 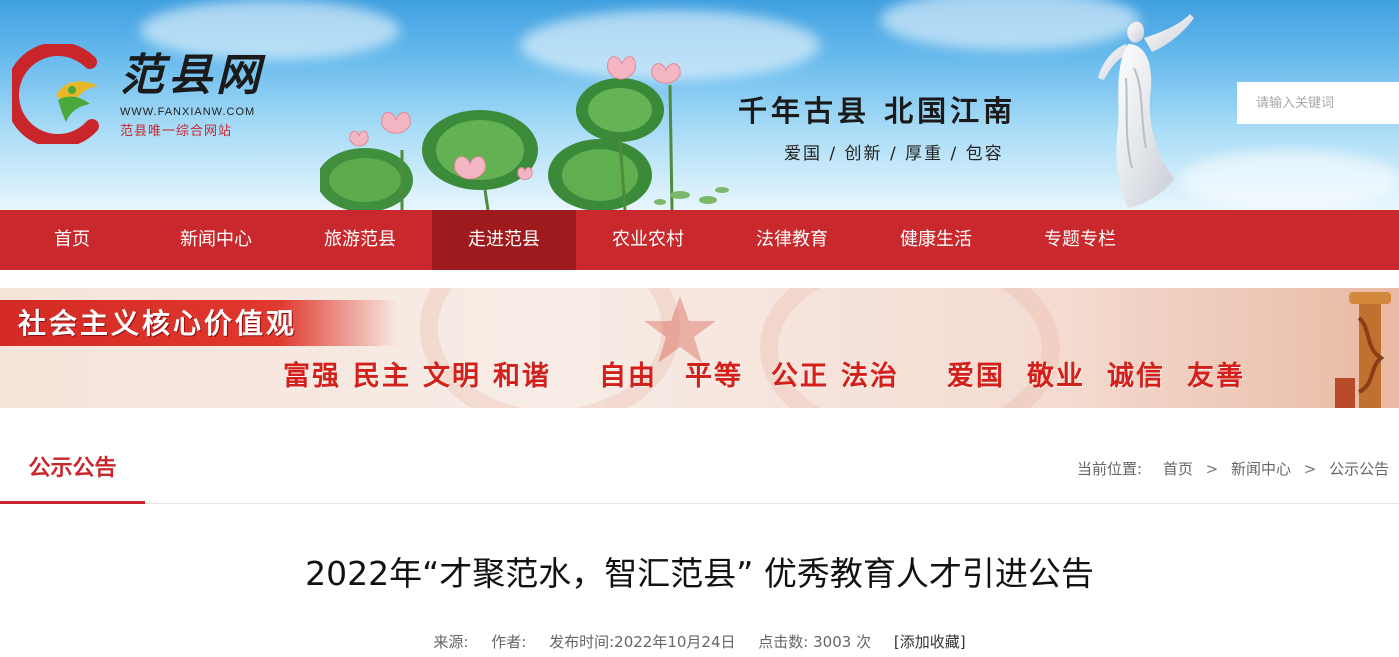 What do you see at coordinates (976, 376) in the screenshot?
I see `core-value: 爱国` at bounding box center [976, 376].